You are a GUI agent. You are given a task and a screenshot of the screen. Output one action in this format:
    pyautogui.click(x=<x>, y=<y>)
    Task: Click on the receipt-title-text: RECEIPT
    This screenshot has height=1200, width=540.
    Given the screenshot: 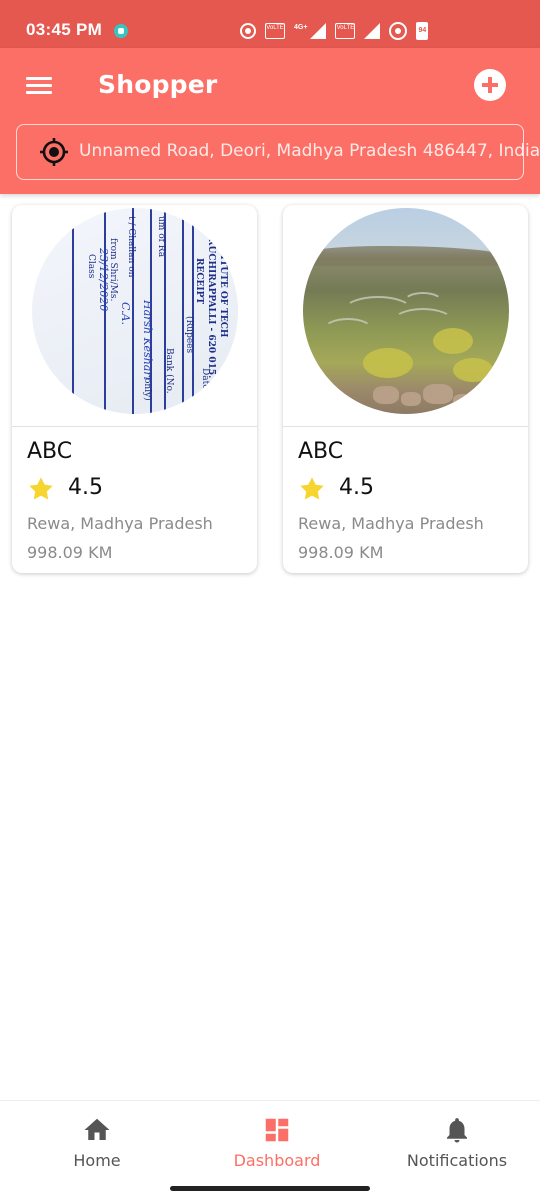 What is the action you would take?
    pyautogui.click(x=199, y=281)
    